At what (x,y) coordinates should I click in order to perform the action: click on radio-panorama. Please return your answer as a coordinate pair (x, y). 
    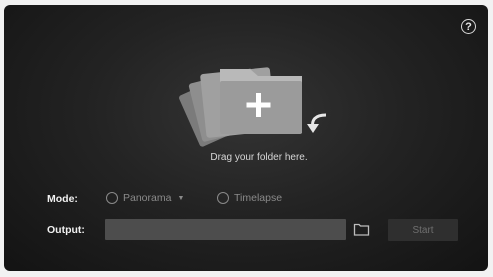
    Looking at the image, I should click on (112, 198).